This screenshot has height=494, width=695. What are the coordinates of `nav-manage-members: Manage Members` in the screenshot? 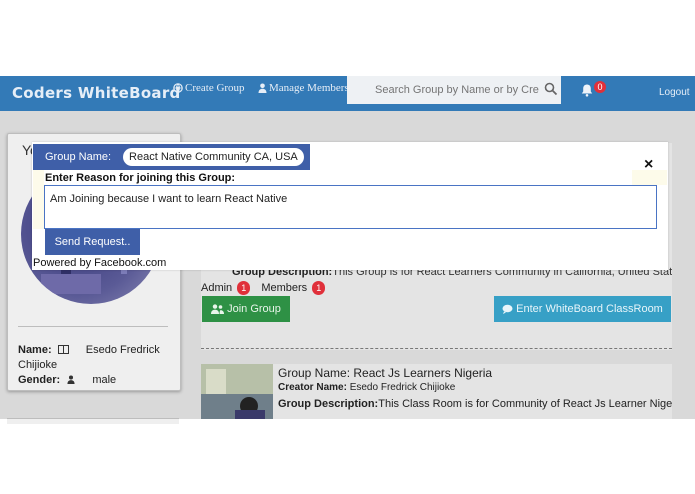 It's located at (303, 88).